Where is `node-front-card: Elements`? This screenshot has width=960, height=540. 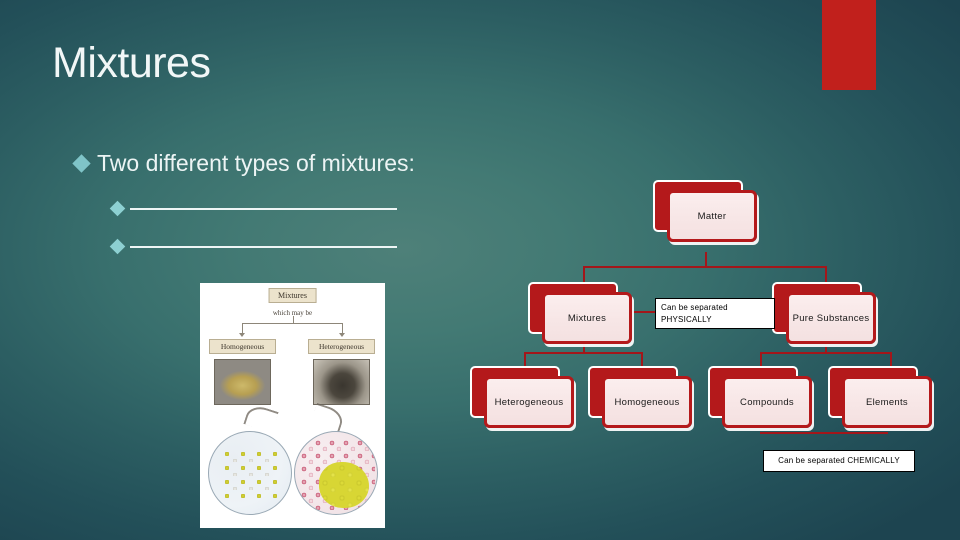 node-front-card: Elements is located at coordinates (887, 402).